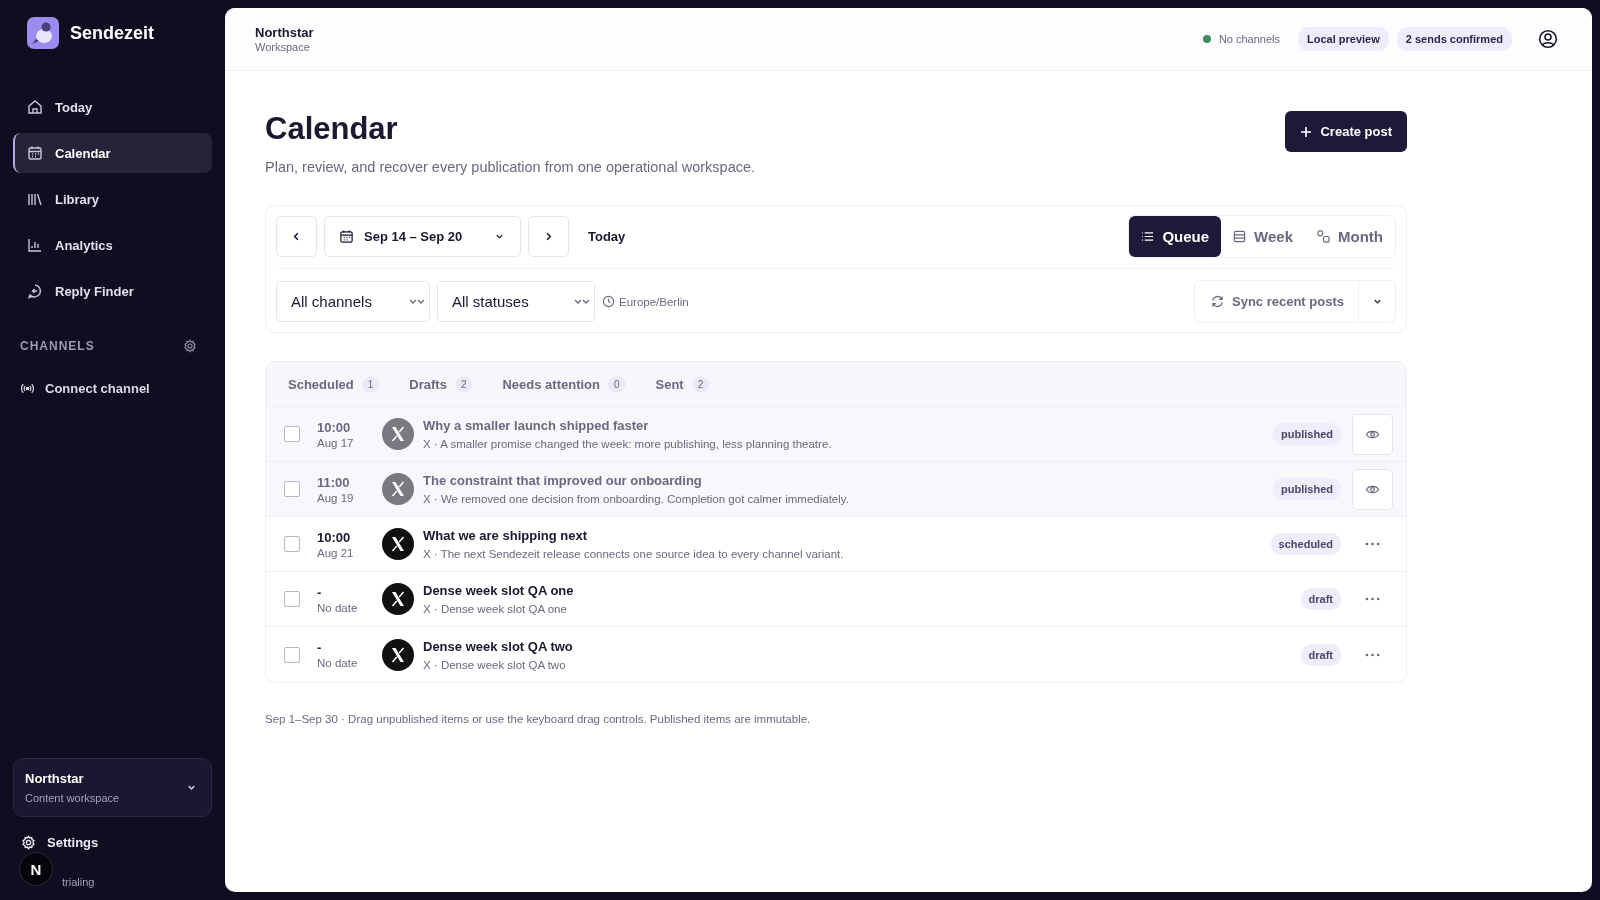 The image size is (1600, 900). I want to click on plan-status: trialing, so click(78, 882).